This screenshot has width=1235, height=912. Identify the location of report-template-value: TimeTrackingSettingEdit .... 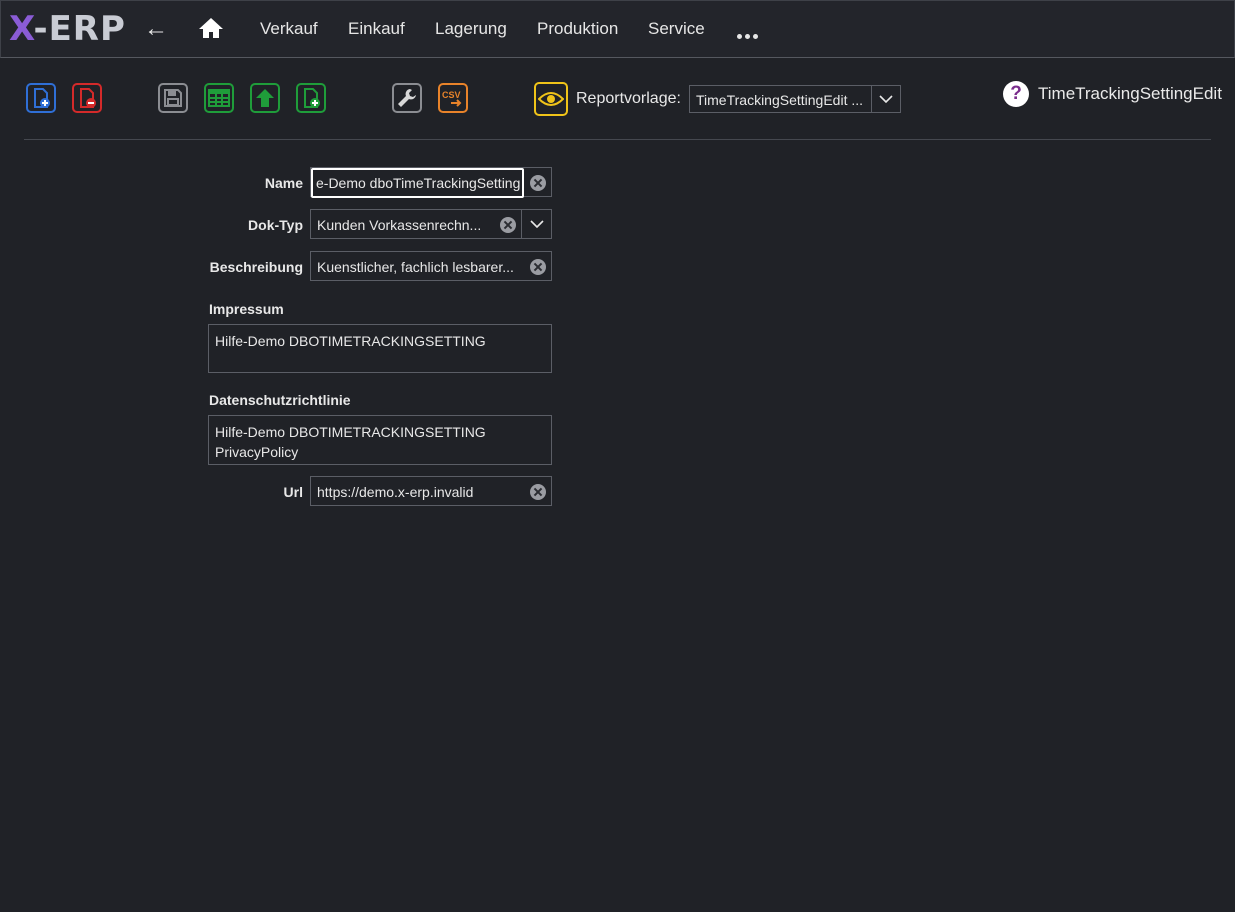
(780, 100).